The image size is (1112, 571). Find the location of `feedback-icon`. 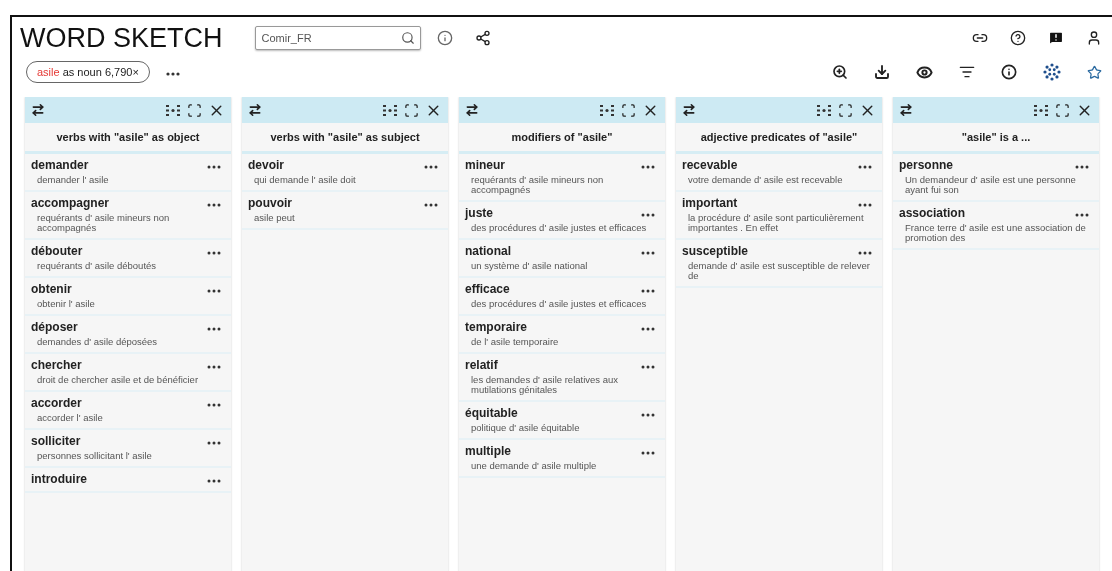

feedback-icon is located at coordinates (1056, 38).